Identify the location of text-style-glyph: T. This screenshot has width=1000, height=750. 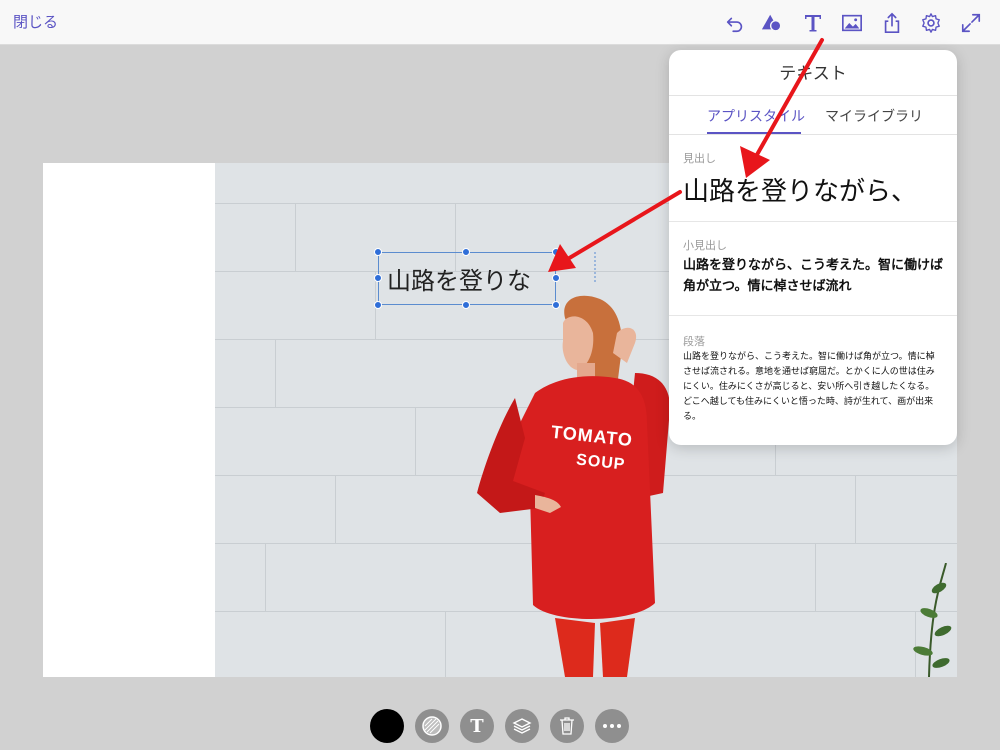
(477, 726).